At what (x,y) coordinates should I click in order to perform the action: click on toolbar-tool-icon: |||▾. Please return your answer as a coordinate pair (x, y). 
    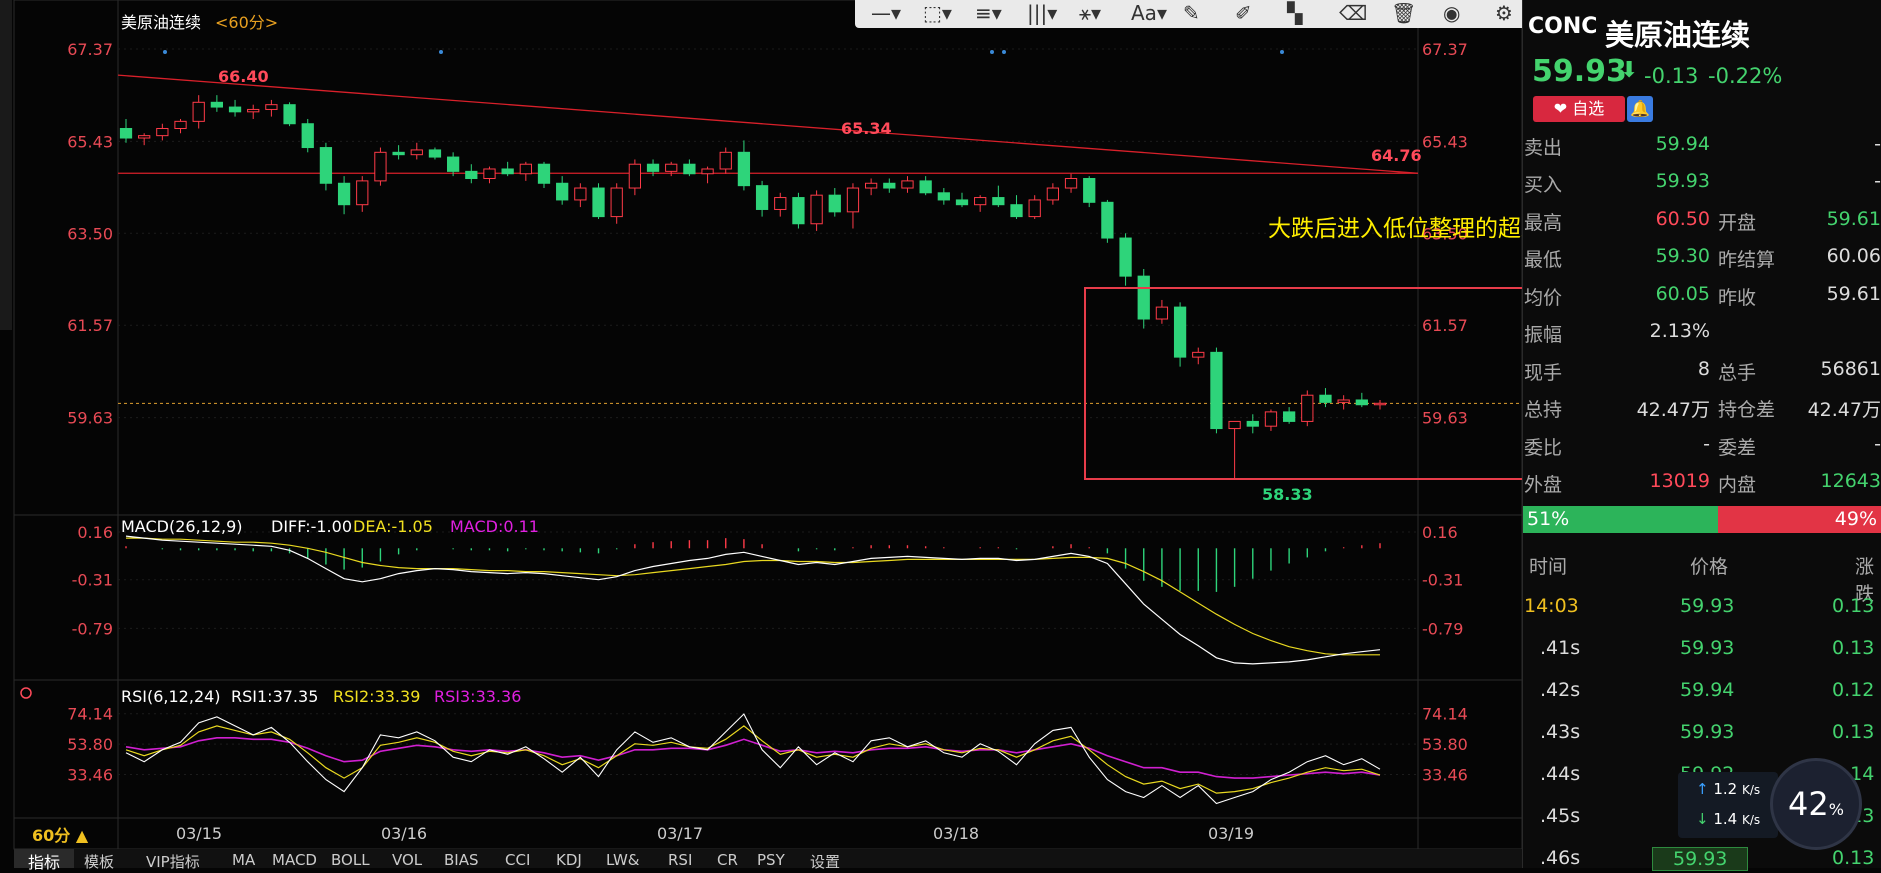
    Looking at the image, I should click on (1042, 13).